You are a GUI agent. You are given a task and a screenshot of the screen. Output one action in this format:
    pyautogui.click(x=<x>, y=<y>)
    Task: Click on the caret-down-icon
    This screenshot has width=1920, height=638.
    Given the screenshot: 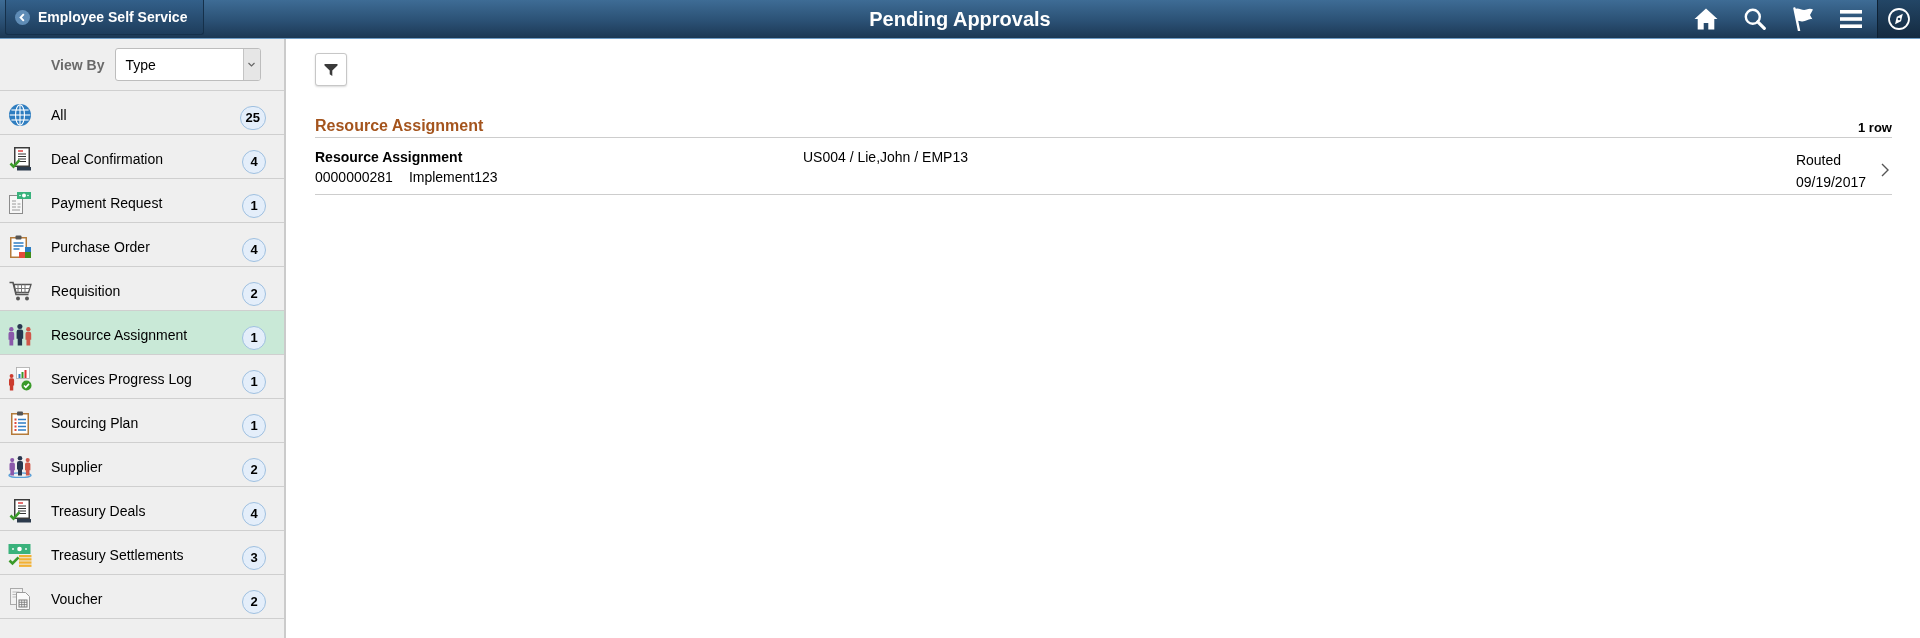 What is the action you would take?
    pyautogui.click(x=252, y=64)
    